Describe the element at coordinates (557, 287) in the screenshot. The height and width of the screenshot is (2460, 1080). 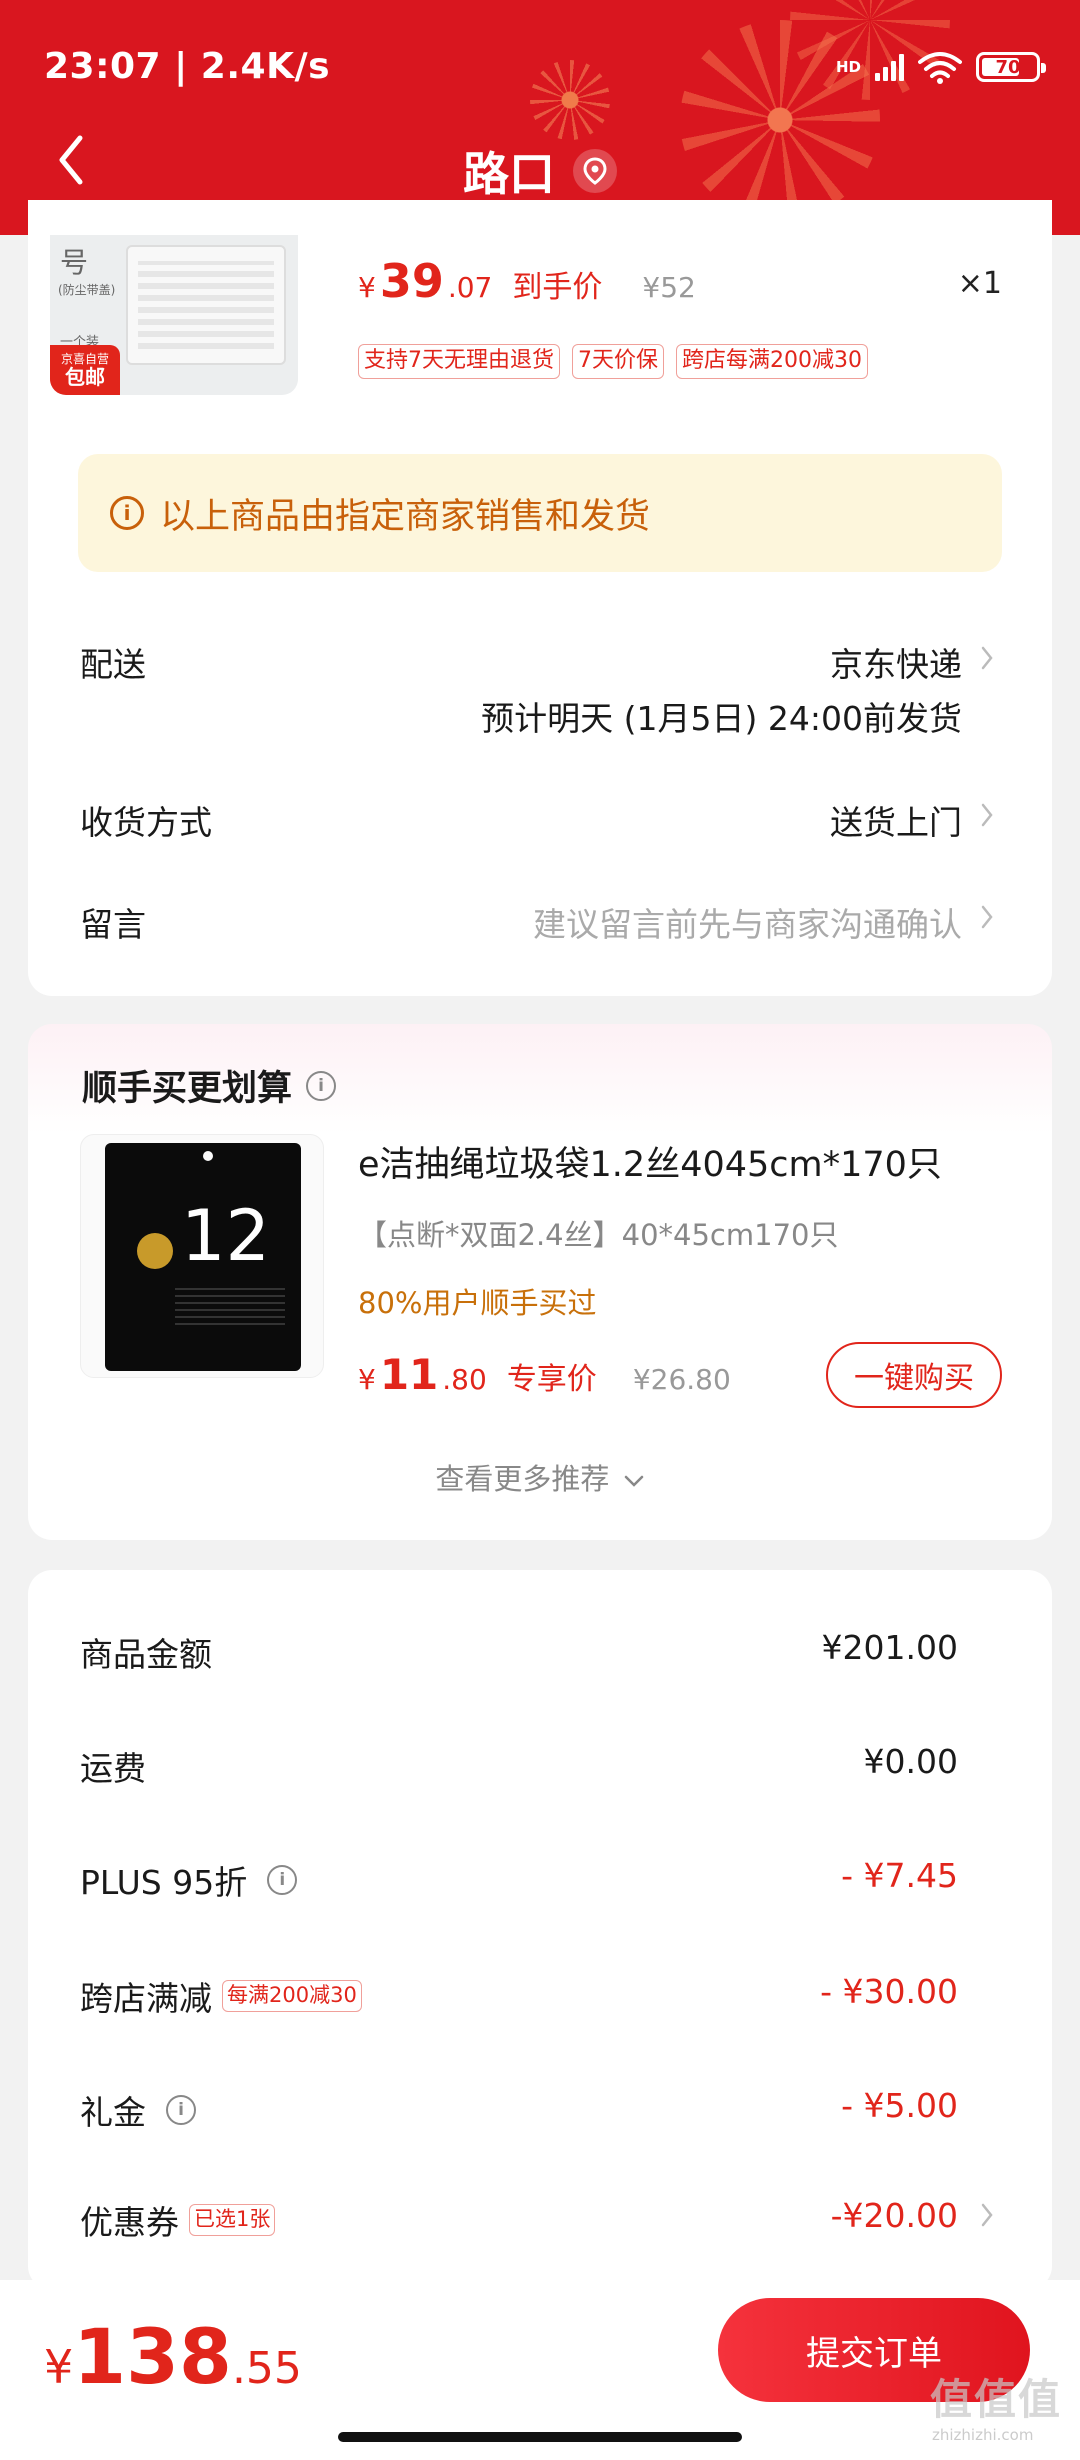
I see `price-label: 到手价` at that location.